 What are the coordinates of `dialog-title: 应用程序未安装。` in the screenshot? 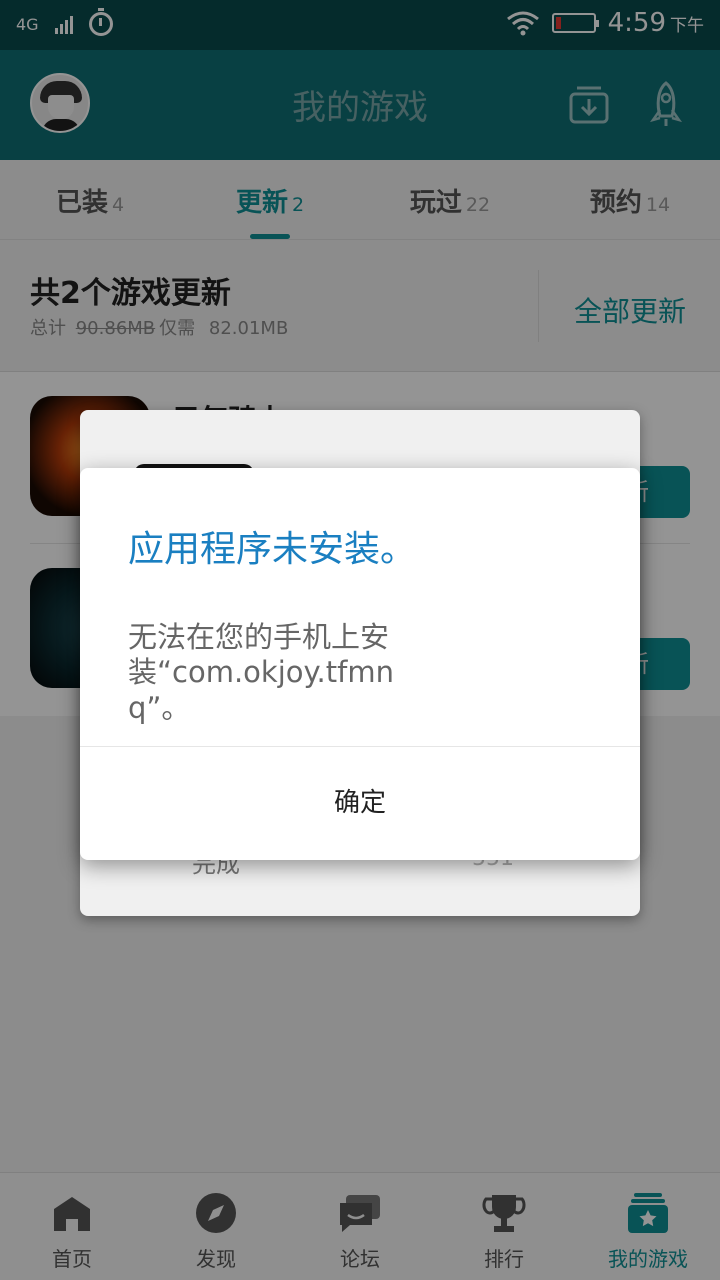 It's located at (272, 549).